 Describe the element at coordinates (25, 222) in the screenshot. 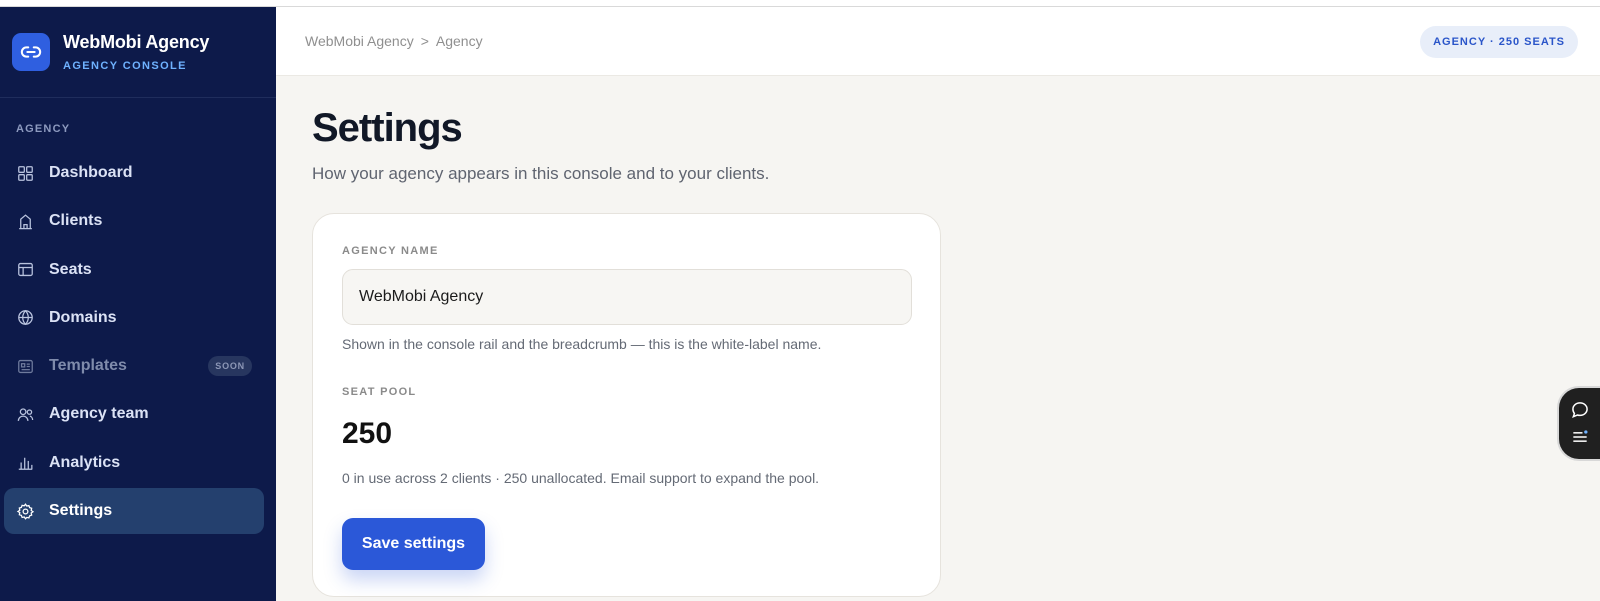

I see `building-icon` at that location.